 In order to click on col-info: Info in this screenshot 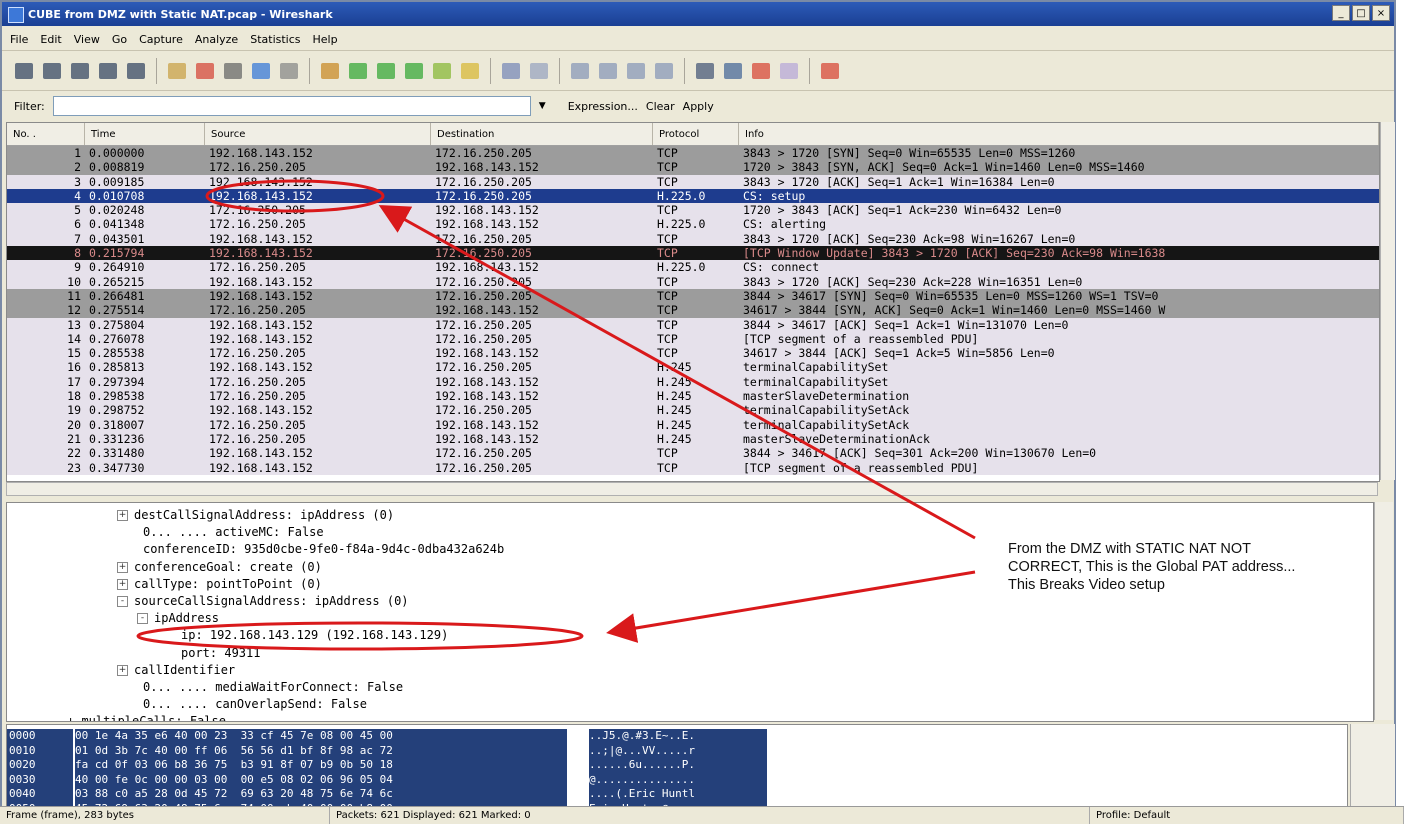, I will do `click(1059, 134)`.